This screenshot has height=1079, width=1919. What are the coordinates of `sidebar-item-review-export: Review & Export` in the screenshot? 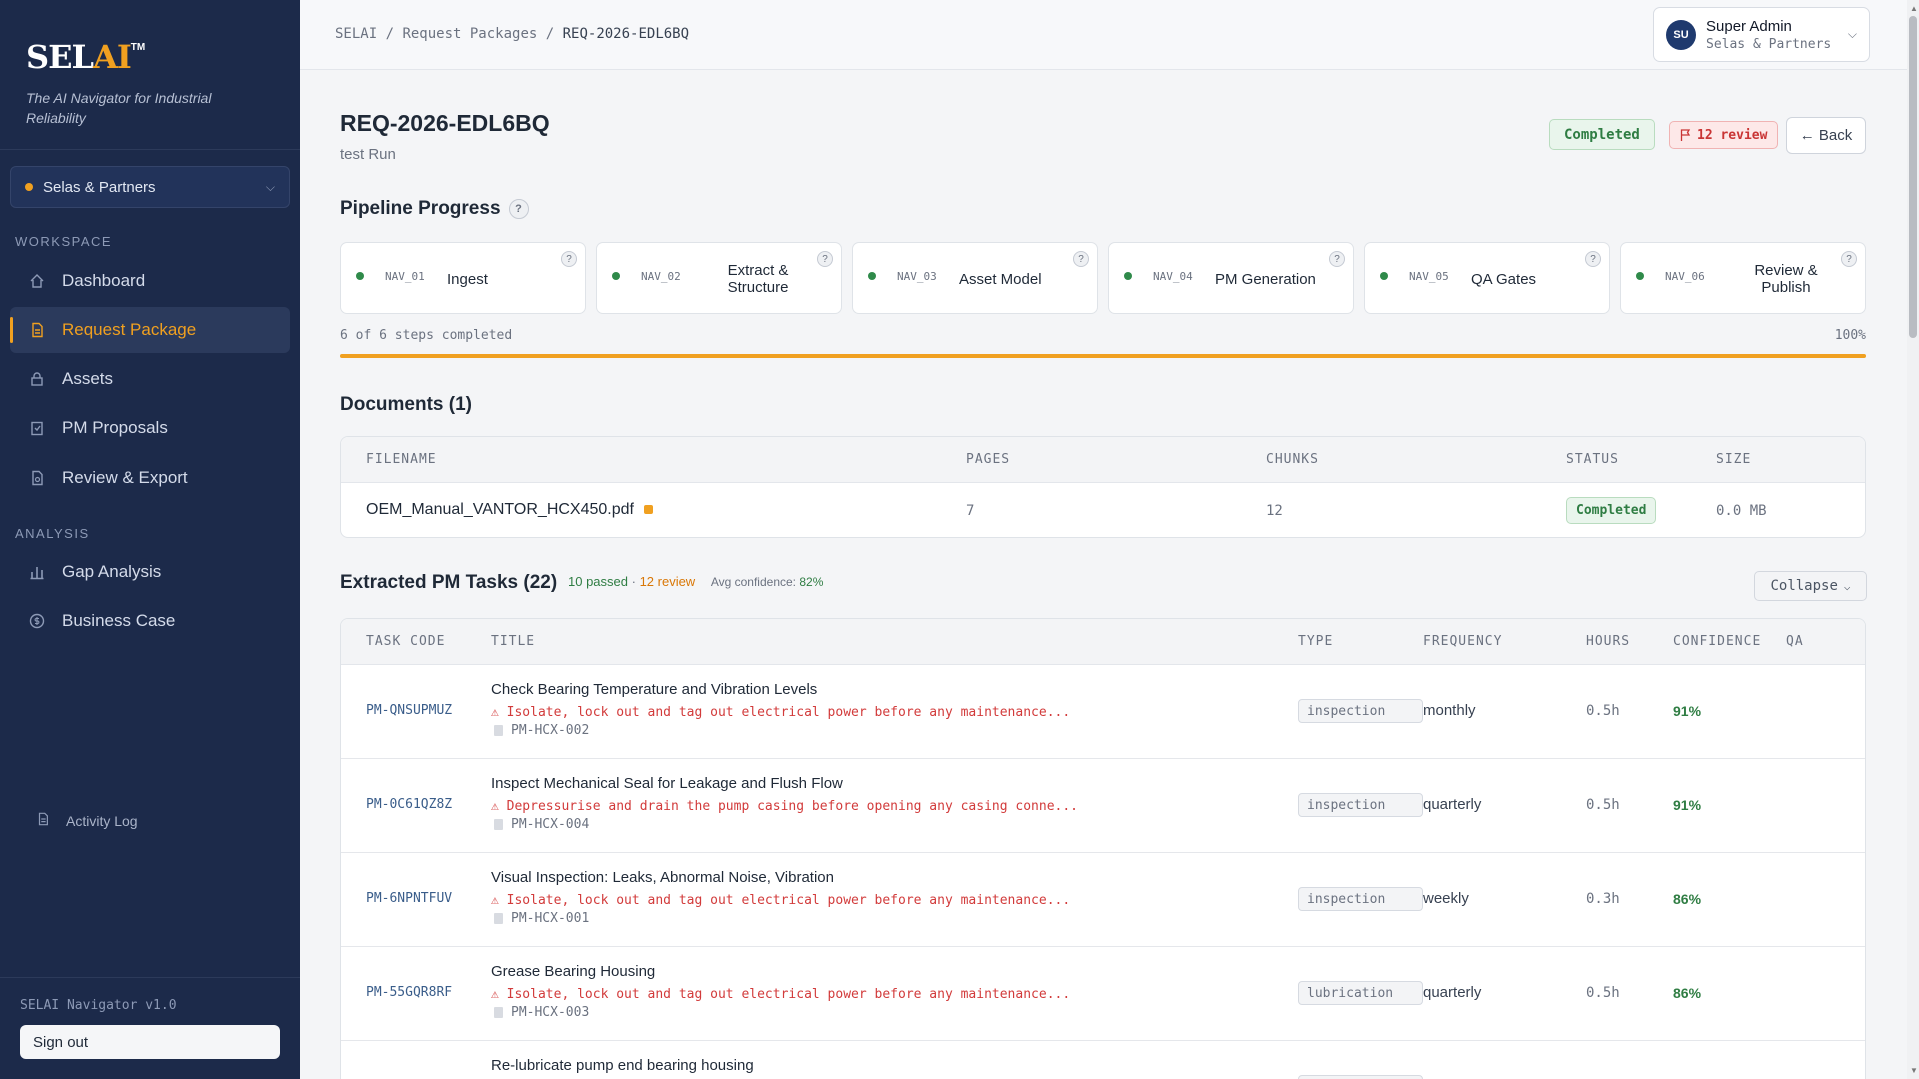 It's located at (150, 478).